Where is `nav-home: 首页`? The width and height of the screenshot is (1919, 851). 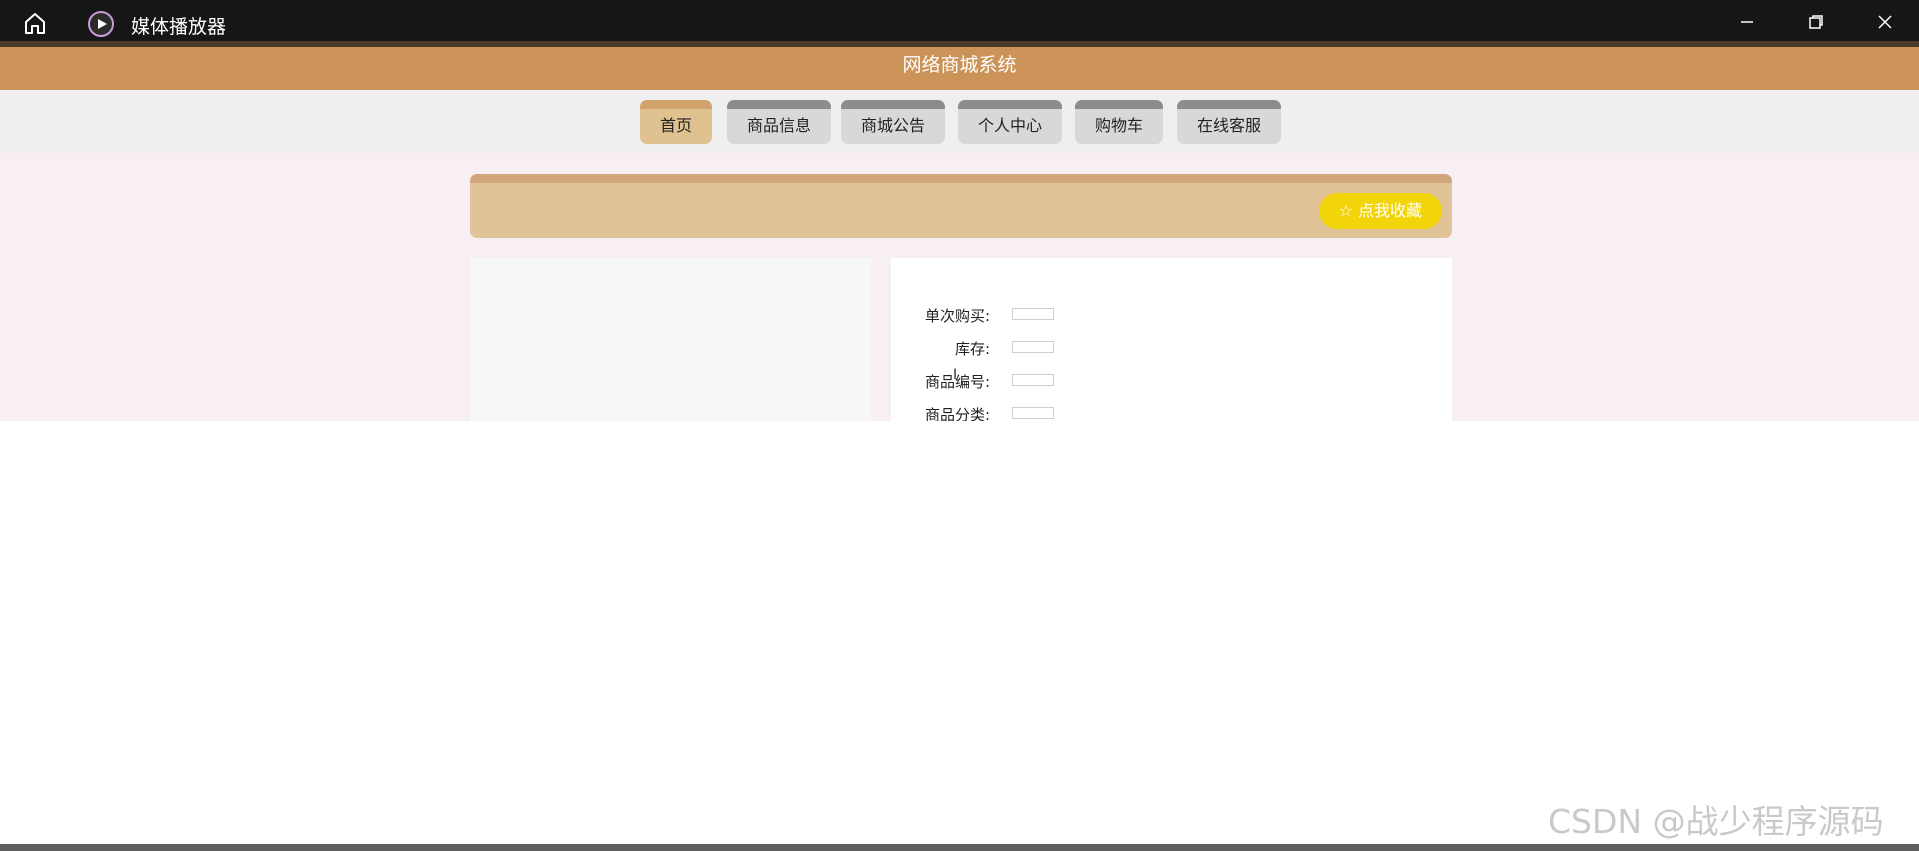 nav-home: 首页 is located at coordinates (676, 122).